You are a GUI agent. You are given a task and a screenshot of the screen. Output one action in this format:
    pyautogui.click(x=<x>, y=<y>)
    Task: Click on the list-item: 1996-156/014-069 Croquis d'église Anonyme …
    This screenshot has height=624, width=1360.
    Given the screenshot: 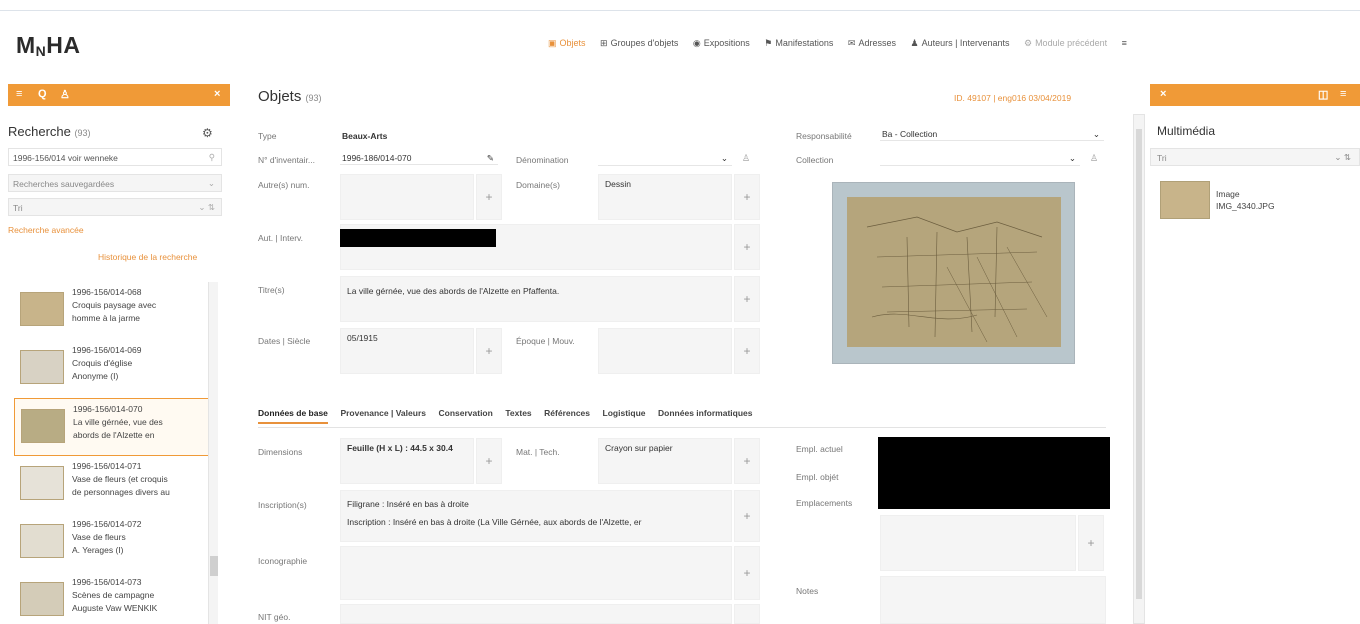 What is the action you would take?
    pyautogui.click(x=112, y=369)
    